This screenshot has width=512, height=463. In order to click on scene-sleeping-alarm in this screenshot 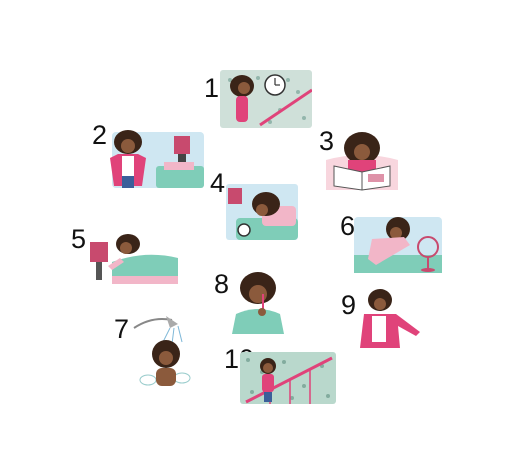, I will do `click(262, 213)`.